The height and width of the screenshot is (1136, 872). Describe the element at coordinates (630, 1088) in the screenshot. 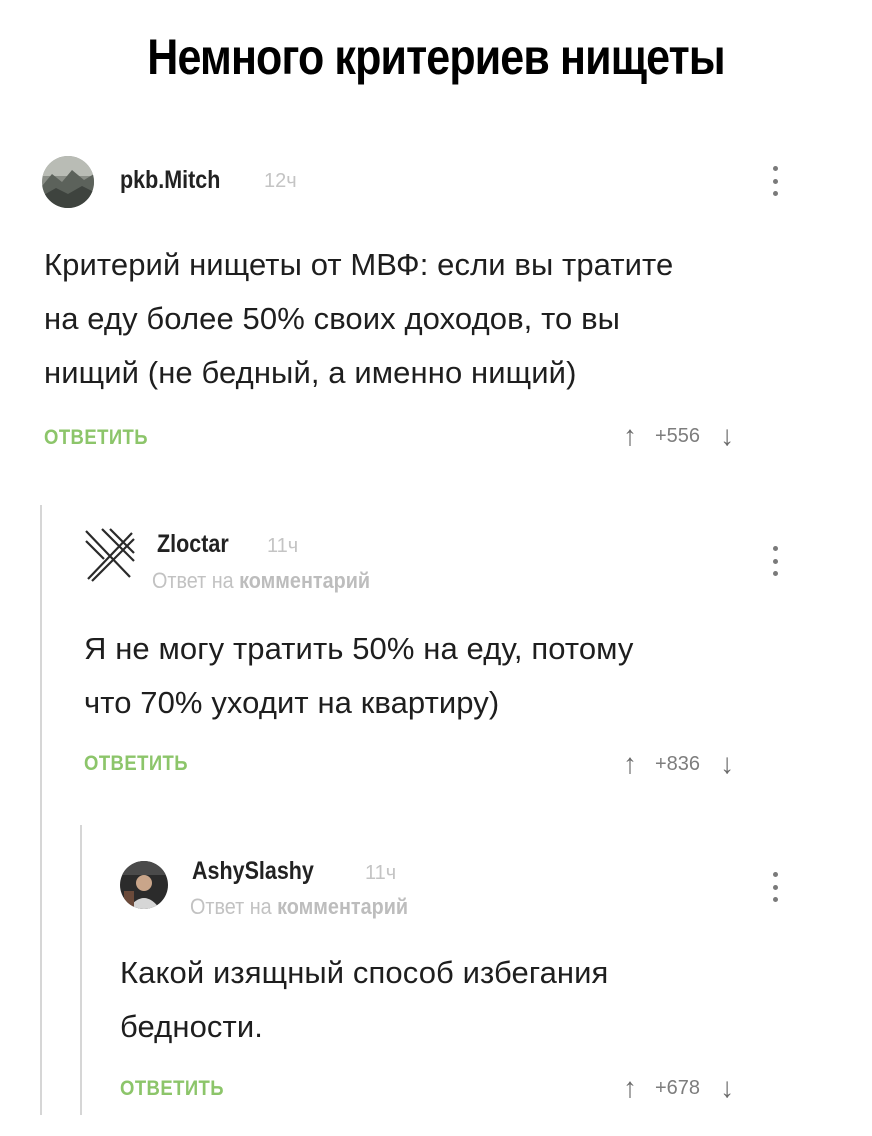

I see `upvote-arrow-icon: ↑` at that location.